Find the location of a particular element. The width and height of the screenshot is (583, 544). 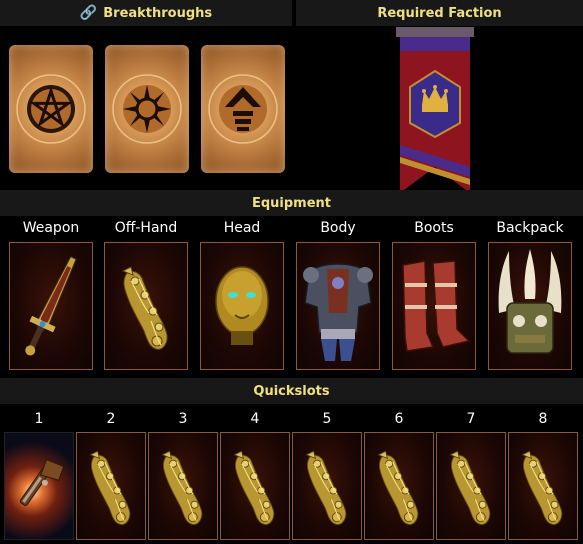

equip-slot-offhand is located at coordinates (146, 306).